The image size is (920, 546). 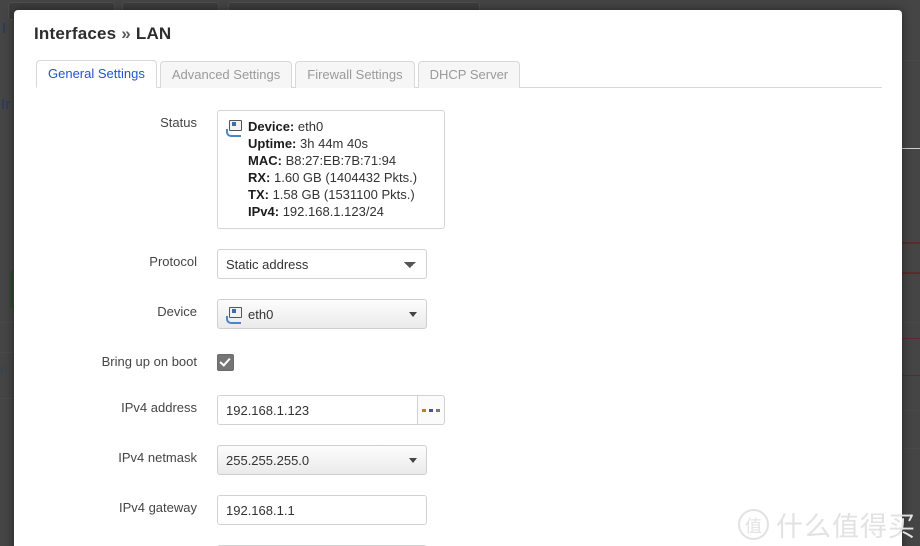 What do you see at coordinates (258, 194) in the screenshot?
I see `status-key: TX:` at bounding box center [258, 194].